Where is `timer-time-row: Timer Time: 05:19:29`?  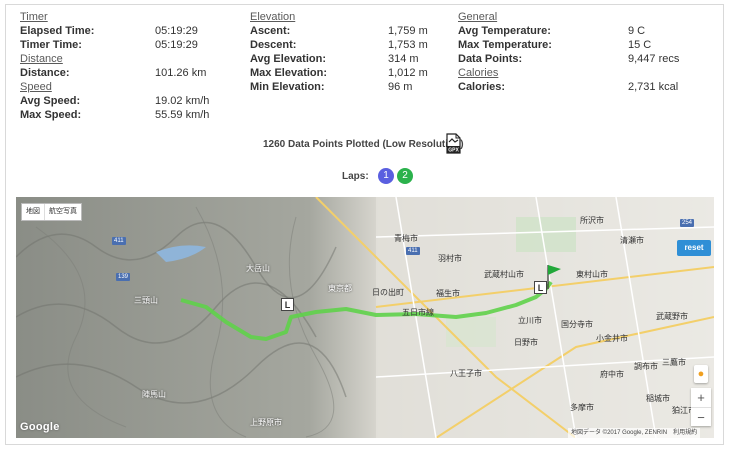
timer-time-row: Timer Time: 05:19:29 is located at coordinates (117, 45).